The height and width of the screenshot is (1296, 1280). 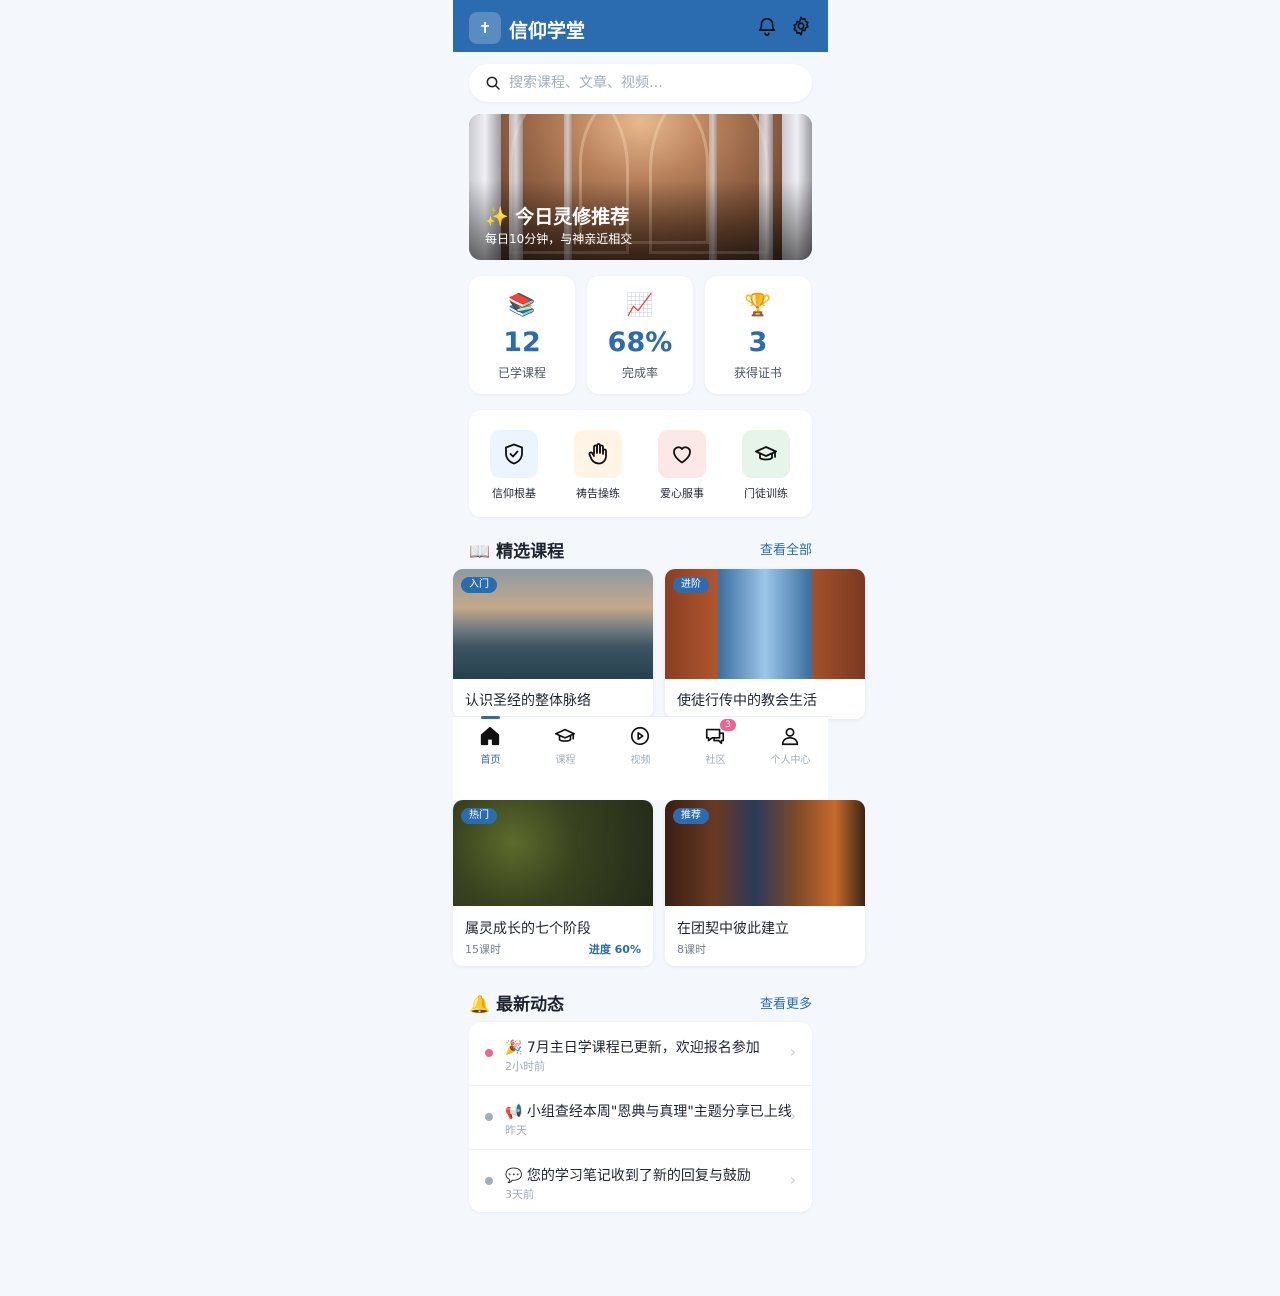 I want to click on bottom-navigation: 首页 课程 视频 3 社区 个人中心, so click(x=640, y=758).